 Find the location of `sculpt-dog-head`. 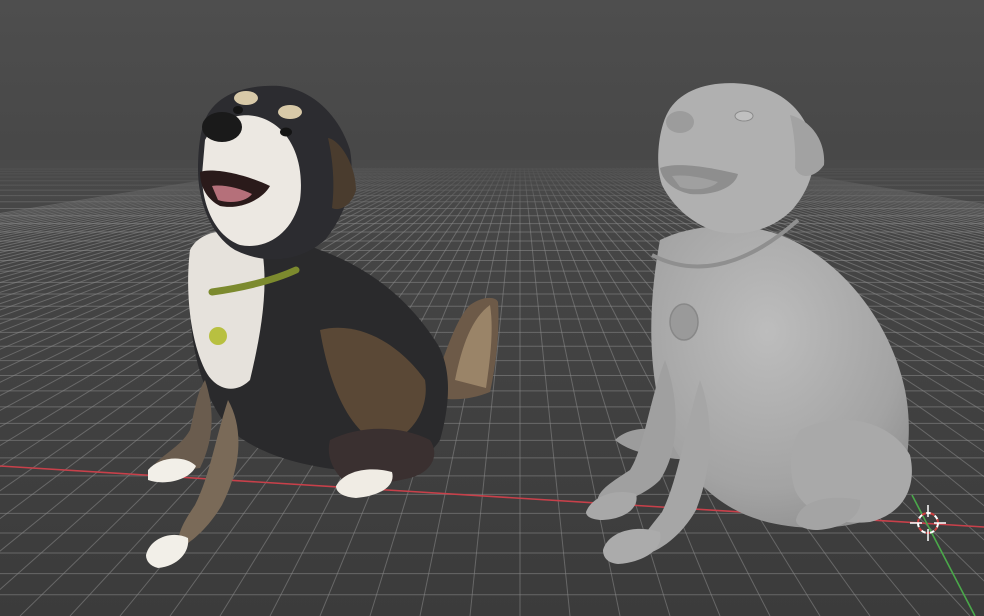

sculpt-dog-head is located at coordinates (736, 158).